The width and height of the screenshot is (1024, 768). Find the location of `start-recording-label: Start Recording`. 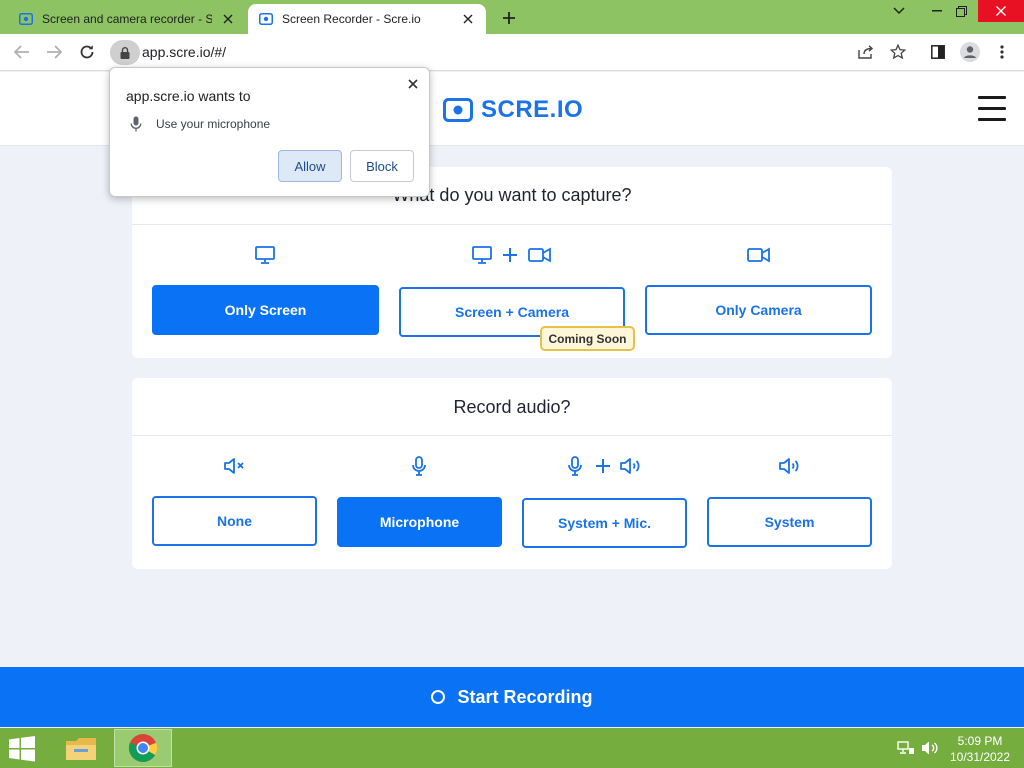

start-recording-label: Start Recording is located at coordinates (525, 696).